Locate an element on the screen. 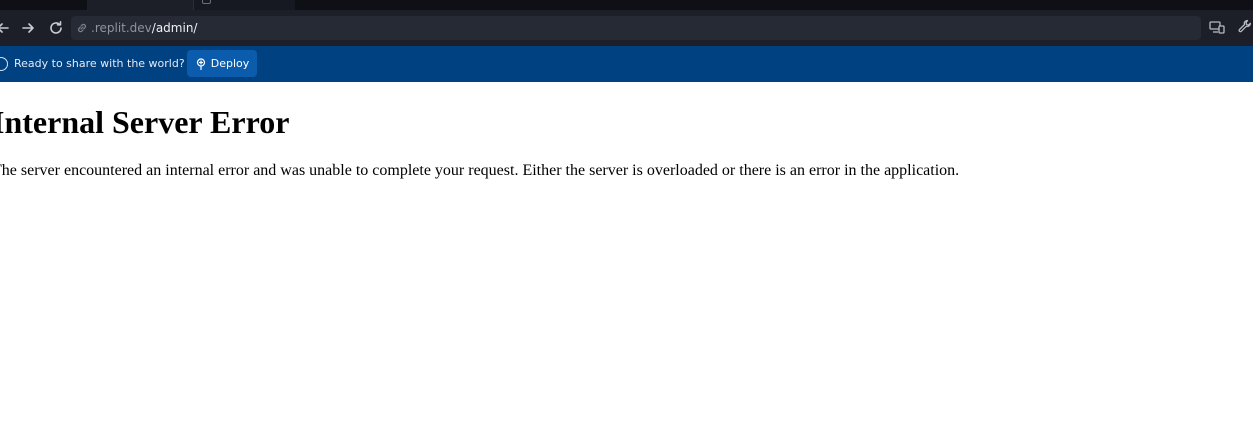 The image size is (1253, 421). reload-button is located at coordinates (56, 28).